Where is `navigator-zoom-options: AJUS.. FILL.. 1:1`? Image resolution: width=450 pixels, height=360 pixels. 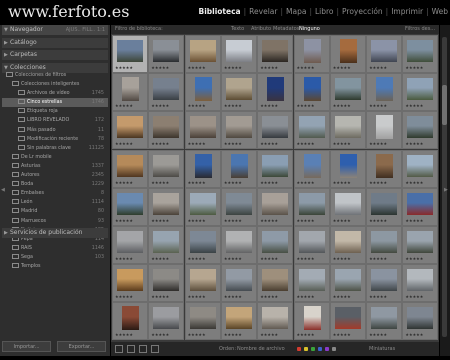
navigator-zoom-options: AJUS.. FILL.. 1:1 is located at coordinates (85, 30).